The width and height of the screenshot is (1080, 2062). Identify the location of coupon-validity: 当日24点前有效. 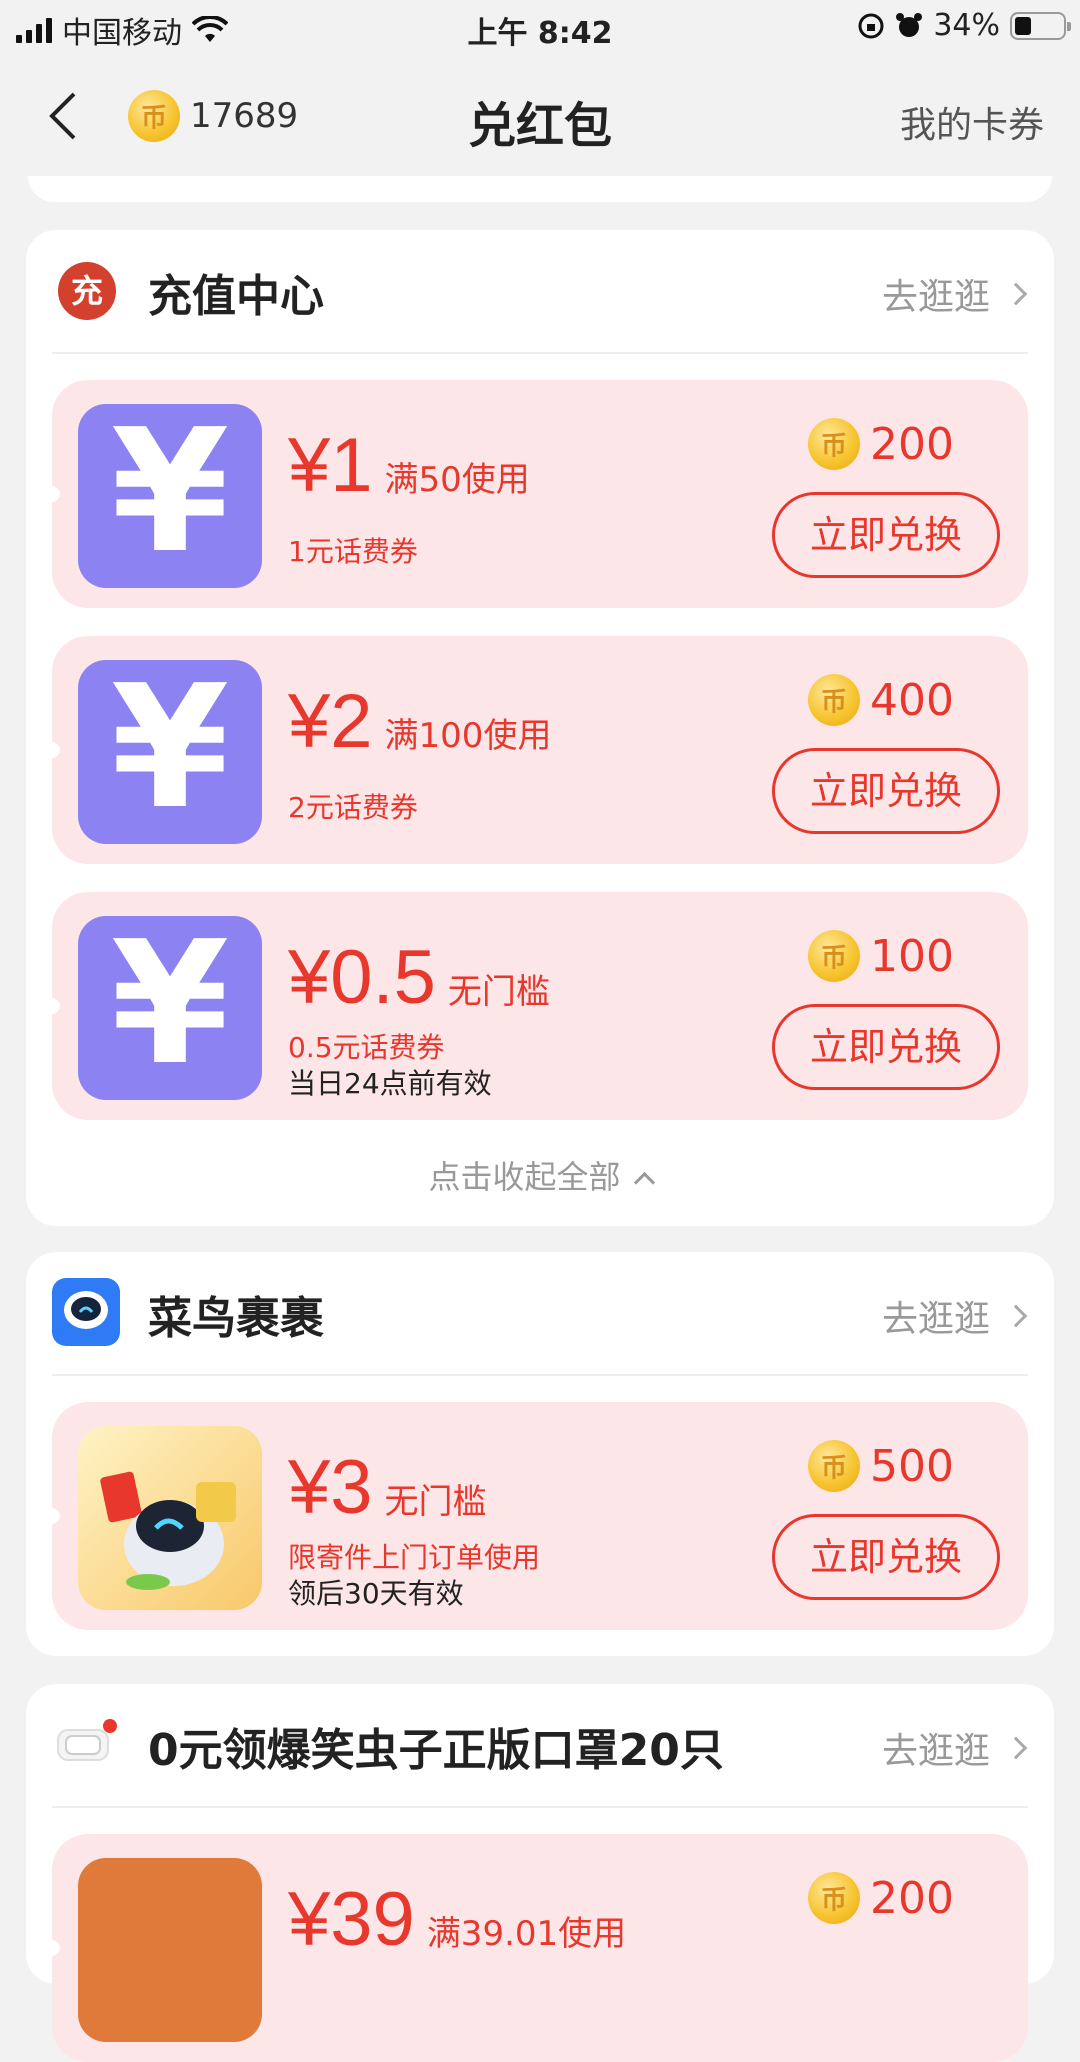
(390, 1083).